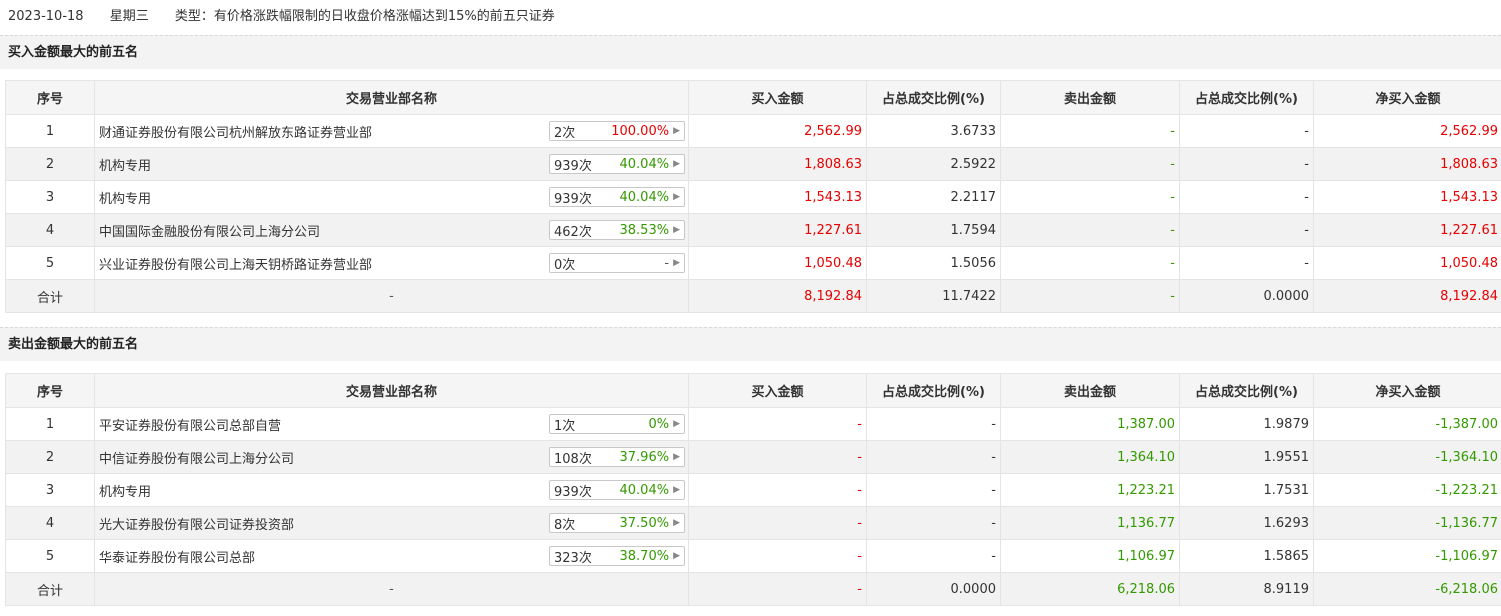 The image size is (1501, 616). Describe the element at coordinates (573, 232) in the screenshot. I see `seat-appear-count: 462次` at that location.